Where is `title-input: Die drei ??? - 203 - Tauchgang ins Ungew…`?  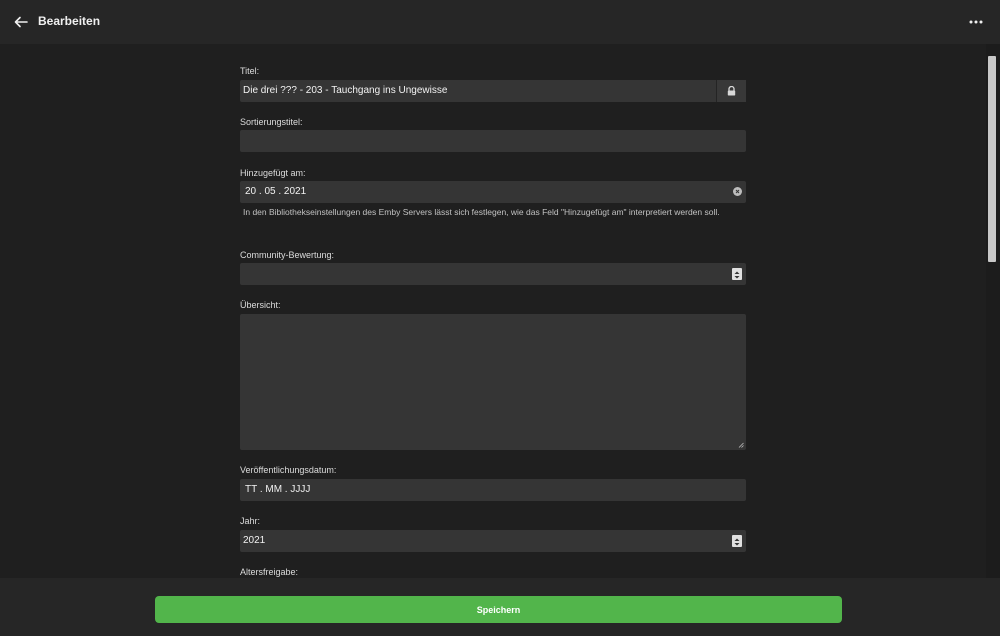
title-input: Die drei ??? - 203 - Tauchgang ins Ungew… is located at coordinates (493, 91).